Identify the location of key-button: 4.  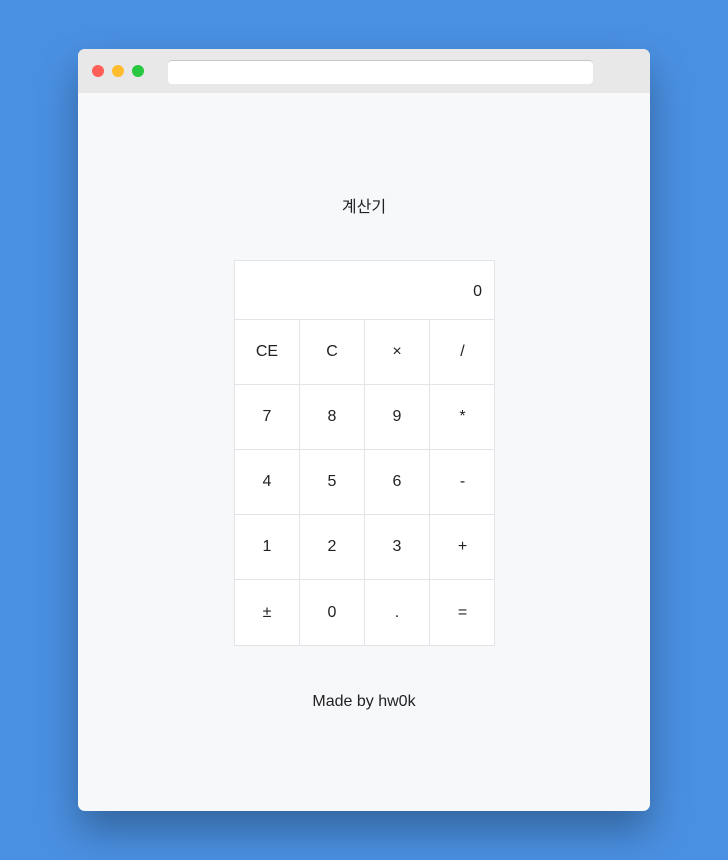
(267, 482).